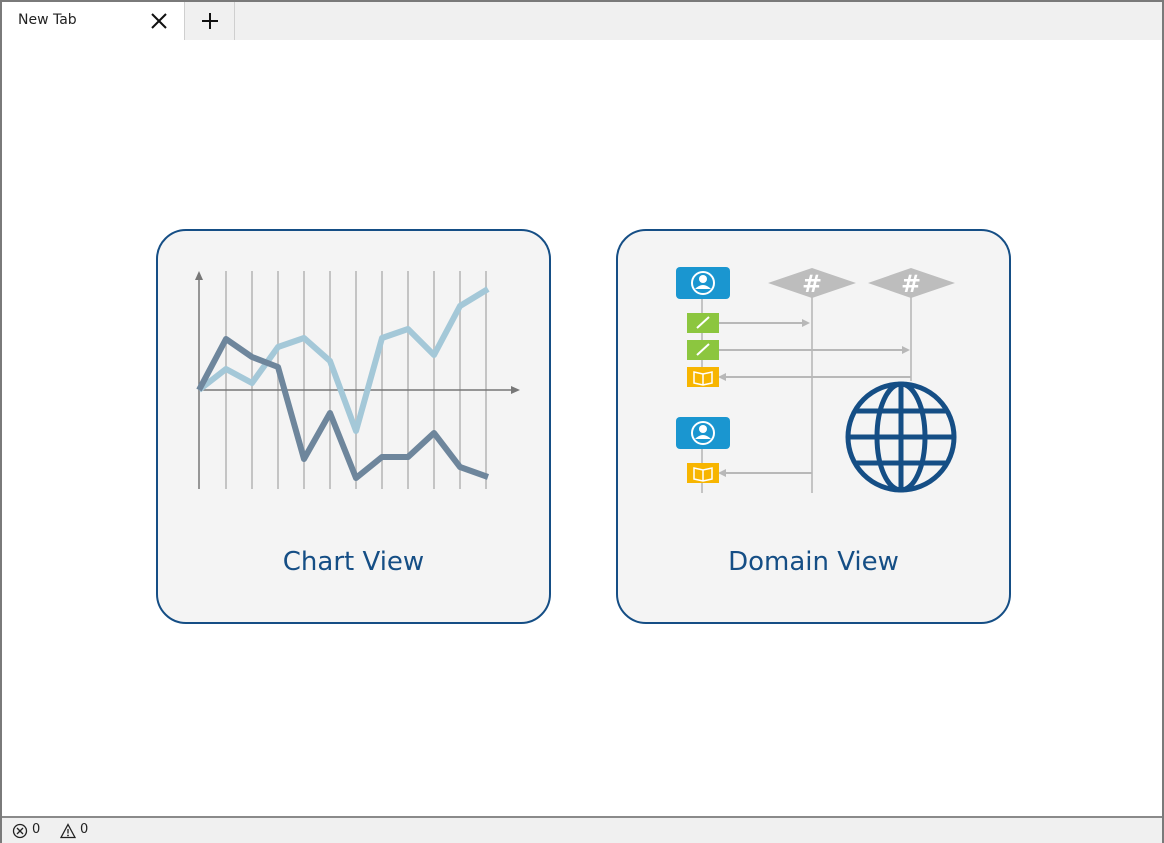 The image size is (1164, 843). What do you see at coordinates (159, 21) in the screenshot?
I see `close-icon` at bounding box center [159, 21].